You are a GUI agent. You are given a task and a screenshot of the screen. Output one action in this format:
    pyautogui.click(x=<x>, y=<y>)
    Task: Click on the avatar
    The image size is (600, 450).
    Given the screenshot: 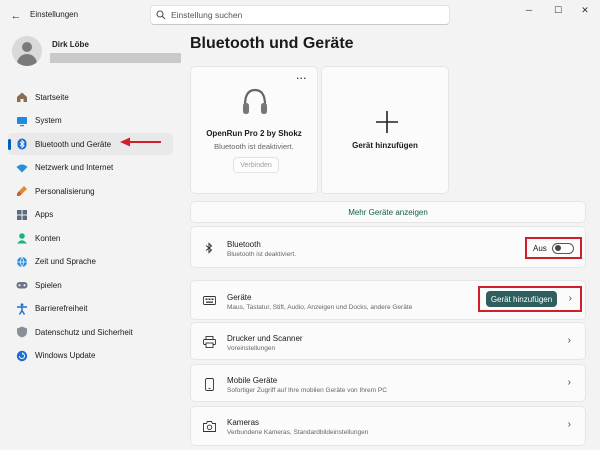 What is the action you would take?
    pyautogui.click(x=27, y=51)
    